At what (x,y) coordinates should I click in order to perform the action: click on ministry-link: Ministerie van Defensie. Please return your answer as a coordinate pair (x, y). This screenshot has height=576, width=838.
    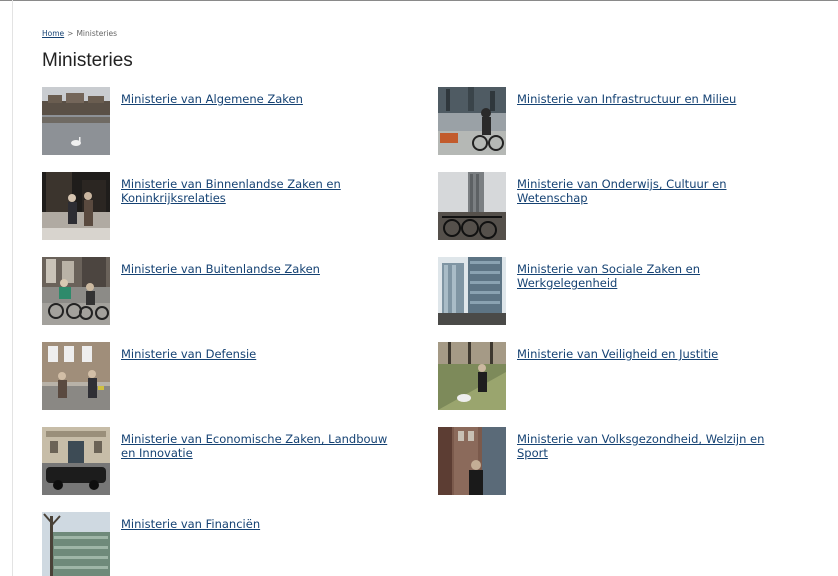
    Looking at the image, I should click on (256, 354).